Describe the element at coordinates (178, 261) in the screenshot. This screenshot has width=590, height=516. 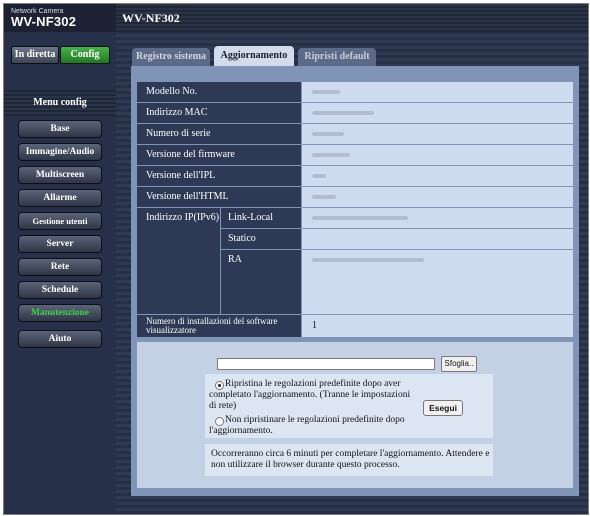
I see `ipv6-label: Indirizzo IP(IPv6)` at that location.